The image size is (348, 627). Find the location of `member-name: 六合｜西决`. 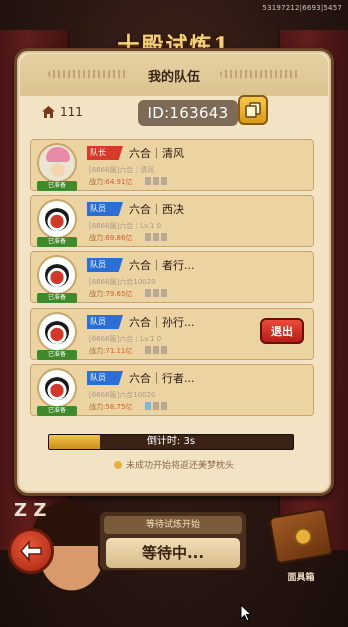

member-name: 六合｜西决 is located at coordinates (156, 209).